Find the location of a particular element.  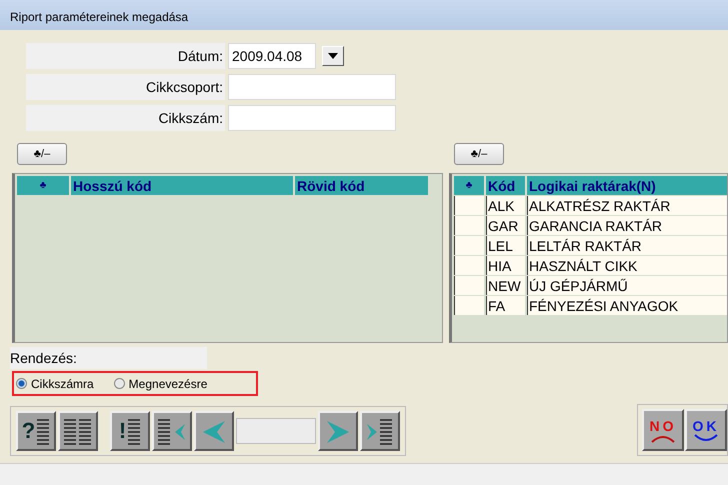

table-cell: HASZNÁLT CIKK is located at coordinates (627, 265).